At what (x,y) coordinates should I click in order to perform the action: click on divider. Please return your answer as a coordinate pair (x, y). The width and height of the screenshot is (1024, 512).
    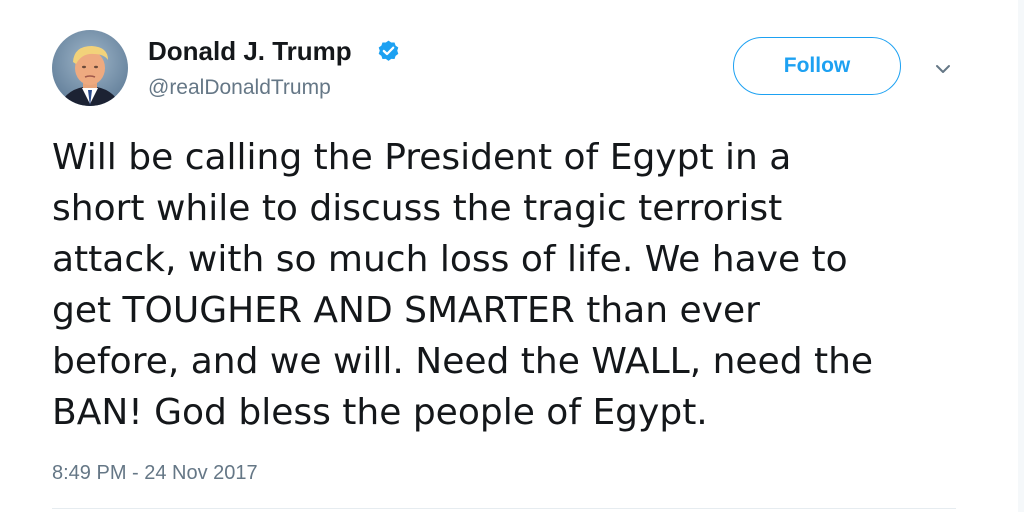
    Looking at the image, I should click on (504, 508).